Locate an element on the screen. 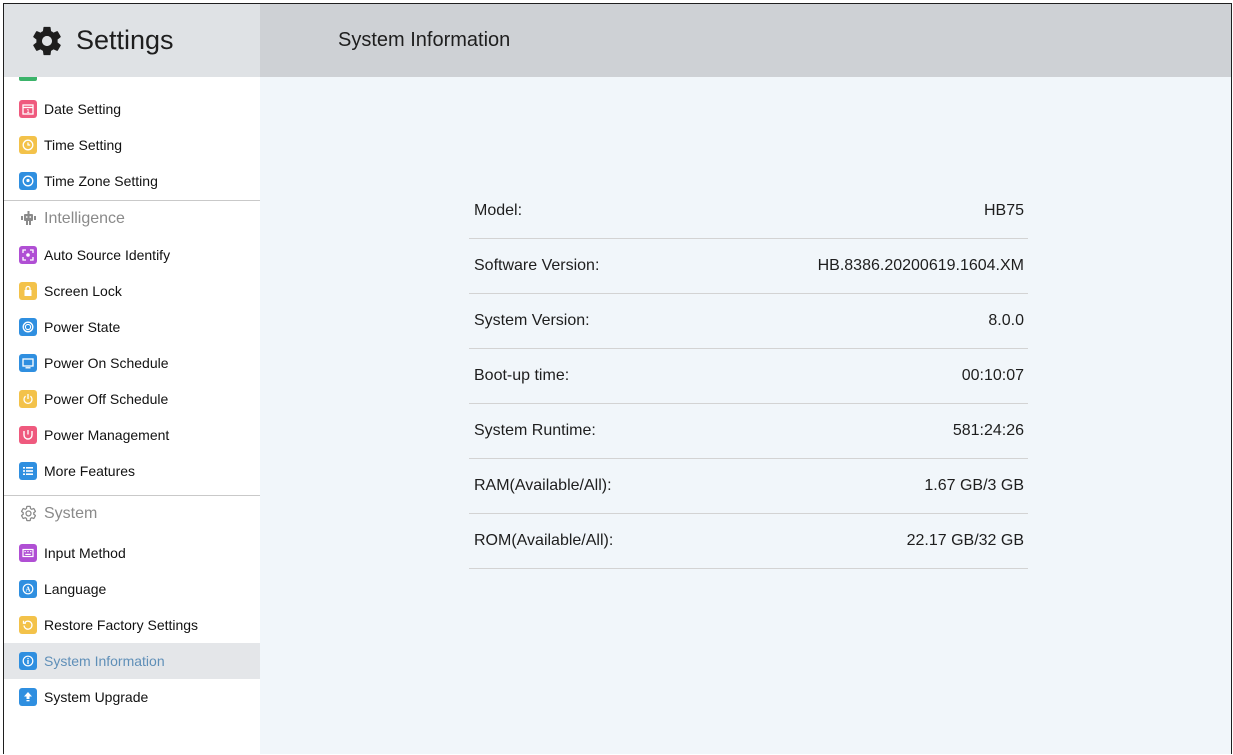 This screenshot has height=755, width=1233. sidebar-header: Settings is located at coordinates (132, 40).